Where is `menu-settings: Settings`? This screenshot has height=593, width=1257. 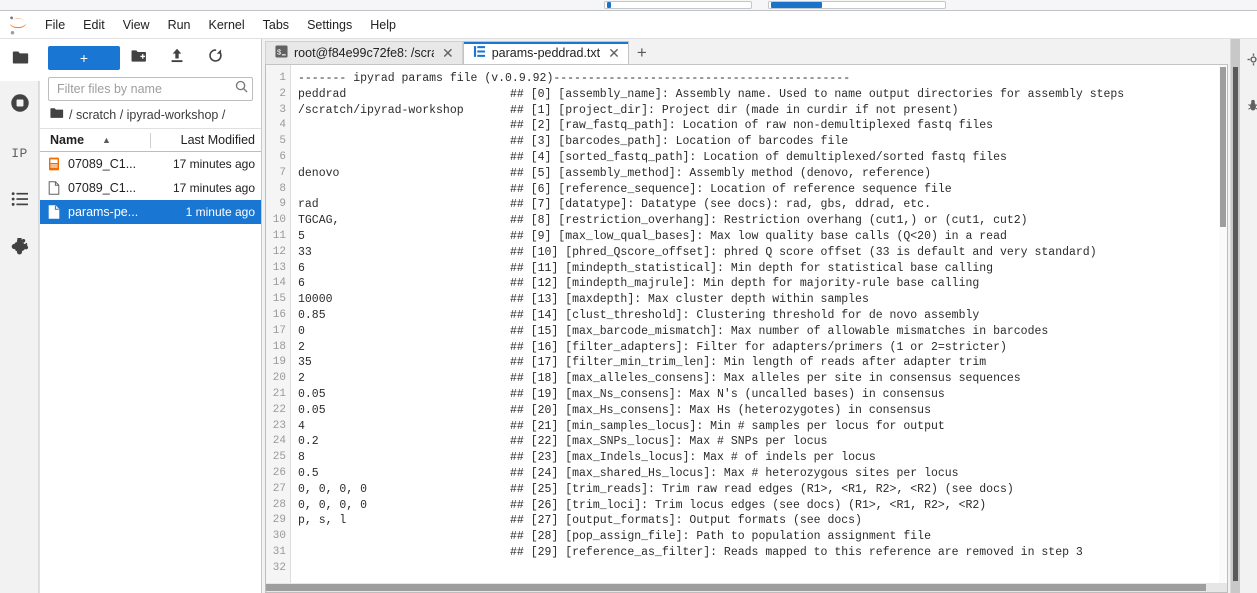 menu-settings: Settings is located at coordinates (329, 25).